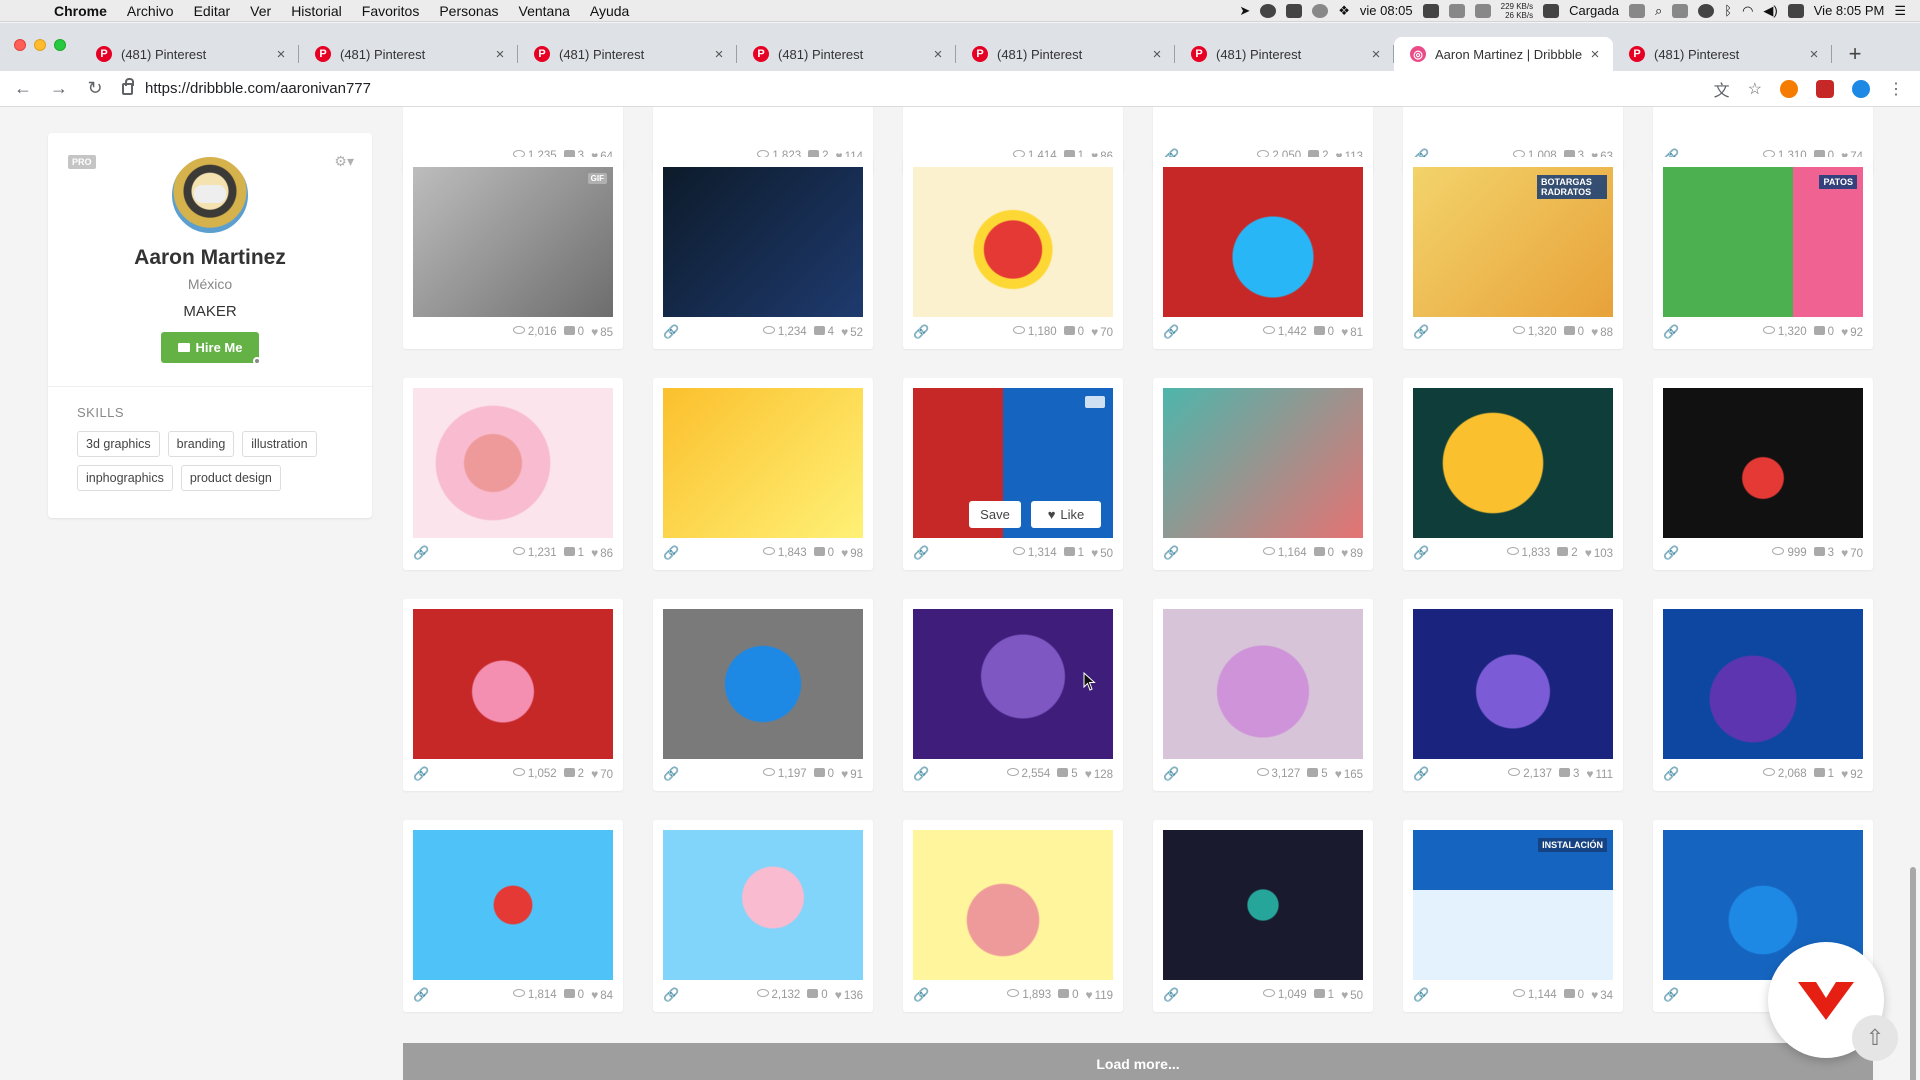  Describe the element at coordinates (23, 89) in the screenshot. I see `back-button: ←` at that location.